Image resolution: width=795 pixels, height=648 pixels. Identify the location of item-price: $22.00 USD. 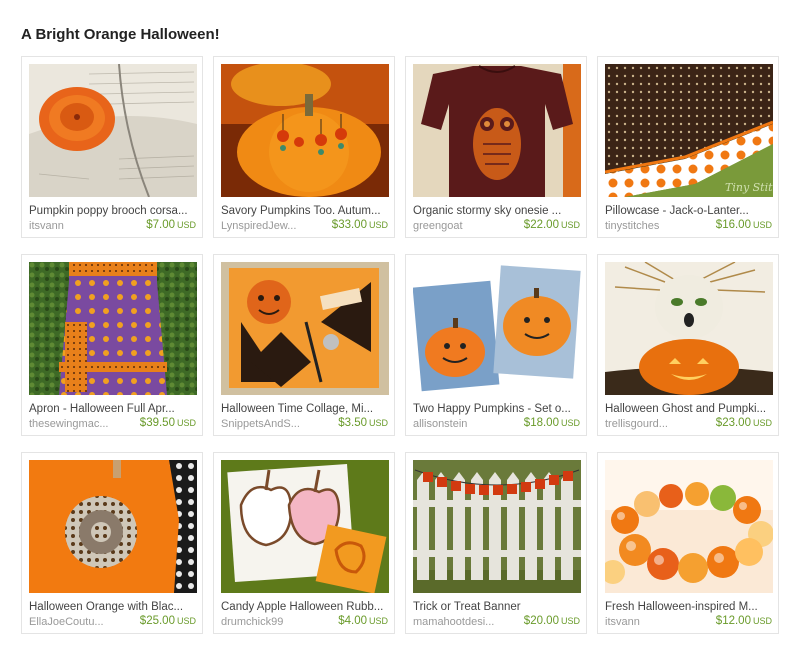
(552, 225).